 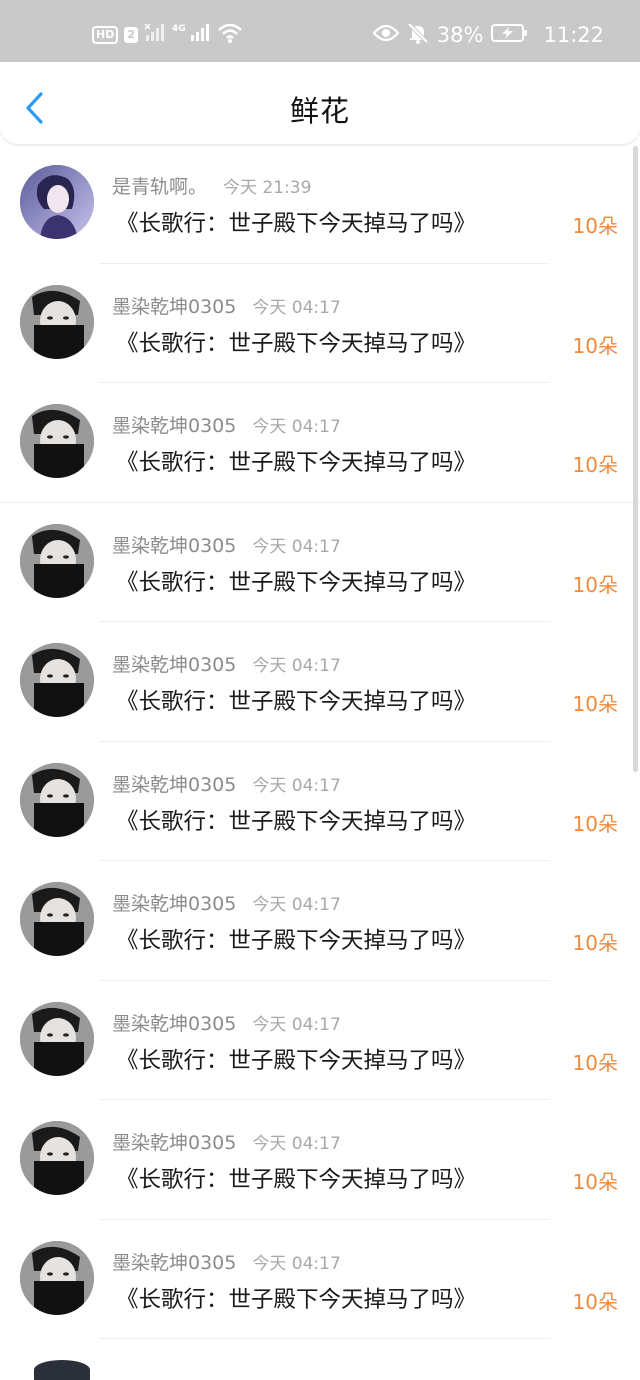 I want to click on hd-badge: HD, so click(x=105, y=35).